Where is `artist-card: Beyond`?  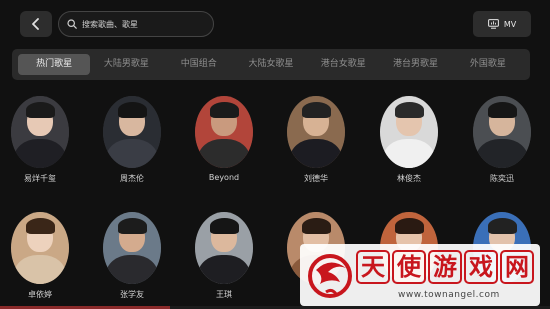 artist-card: Beyond is located at coordinates (224, 139).